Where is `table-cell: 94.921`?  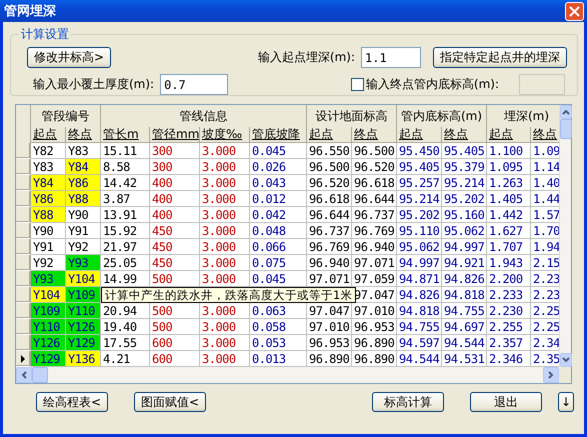 table-cell: 94.921 is located at coordinates (464, 263).